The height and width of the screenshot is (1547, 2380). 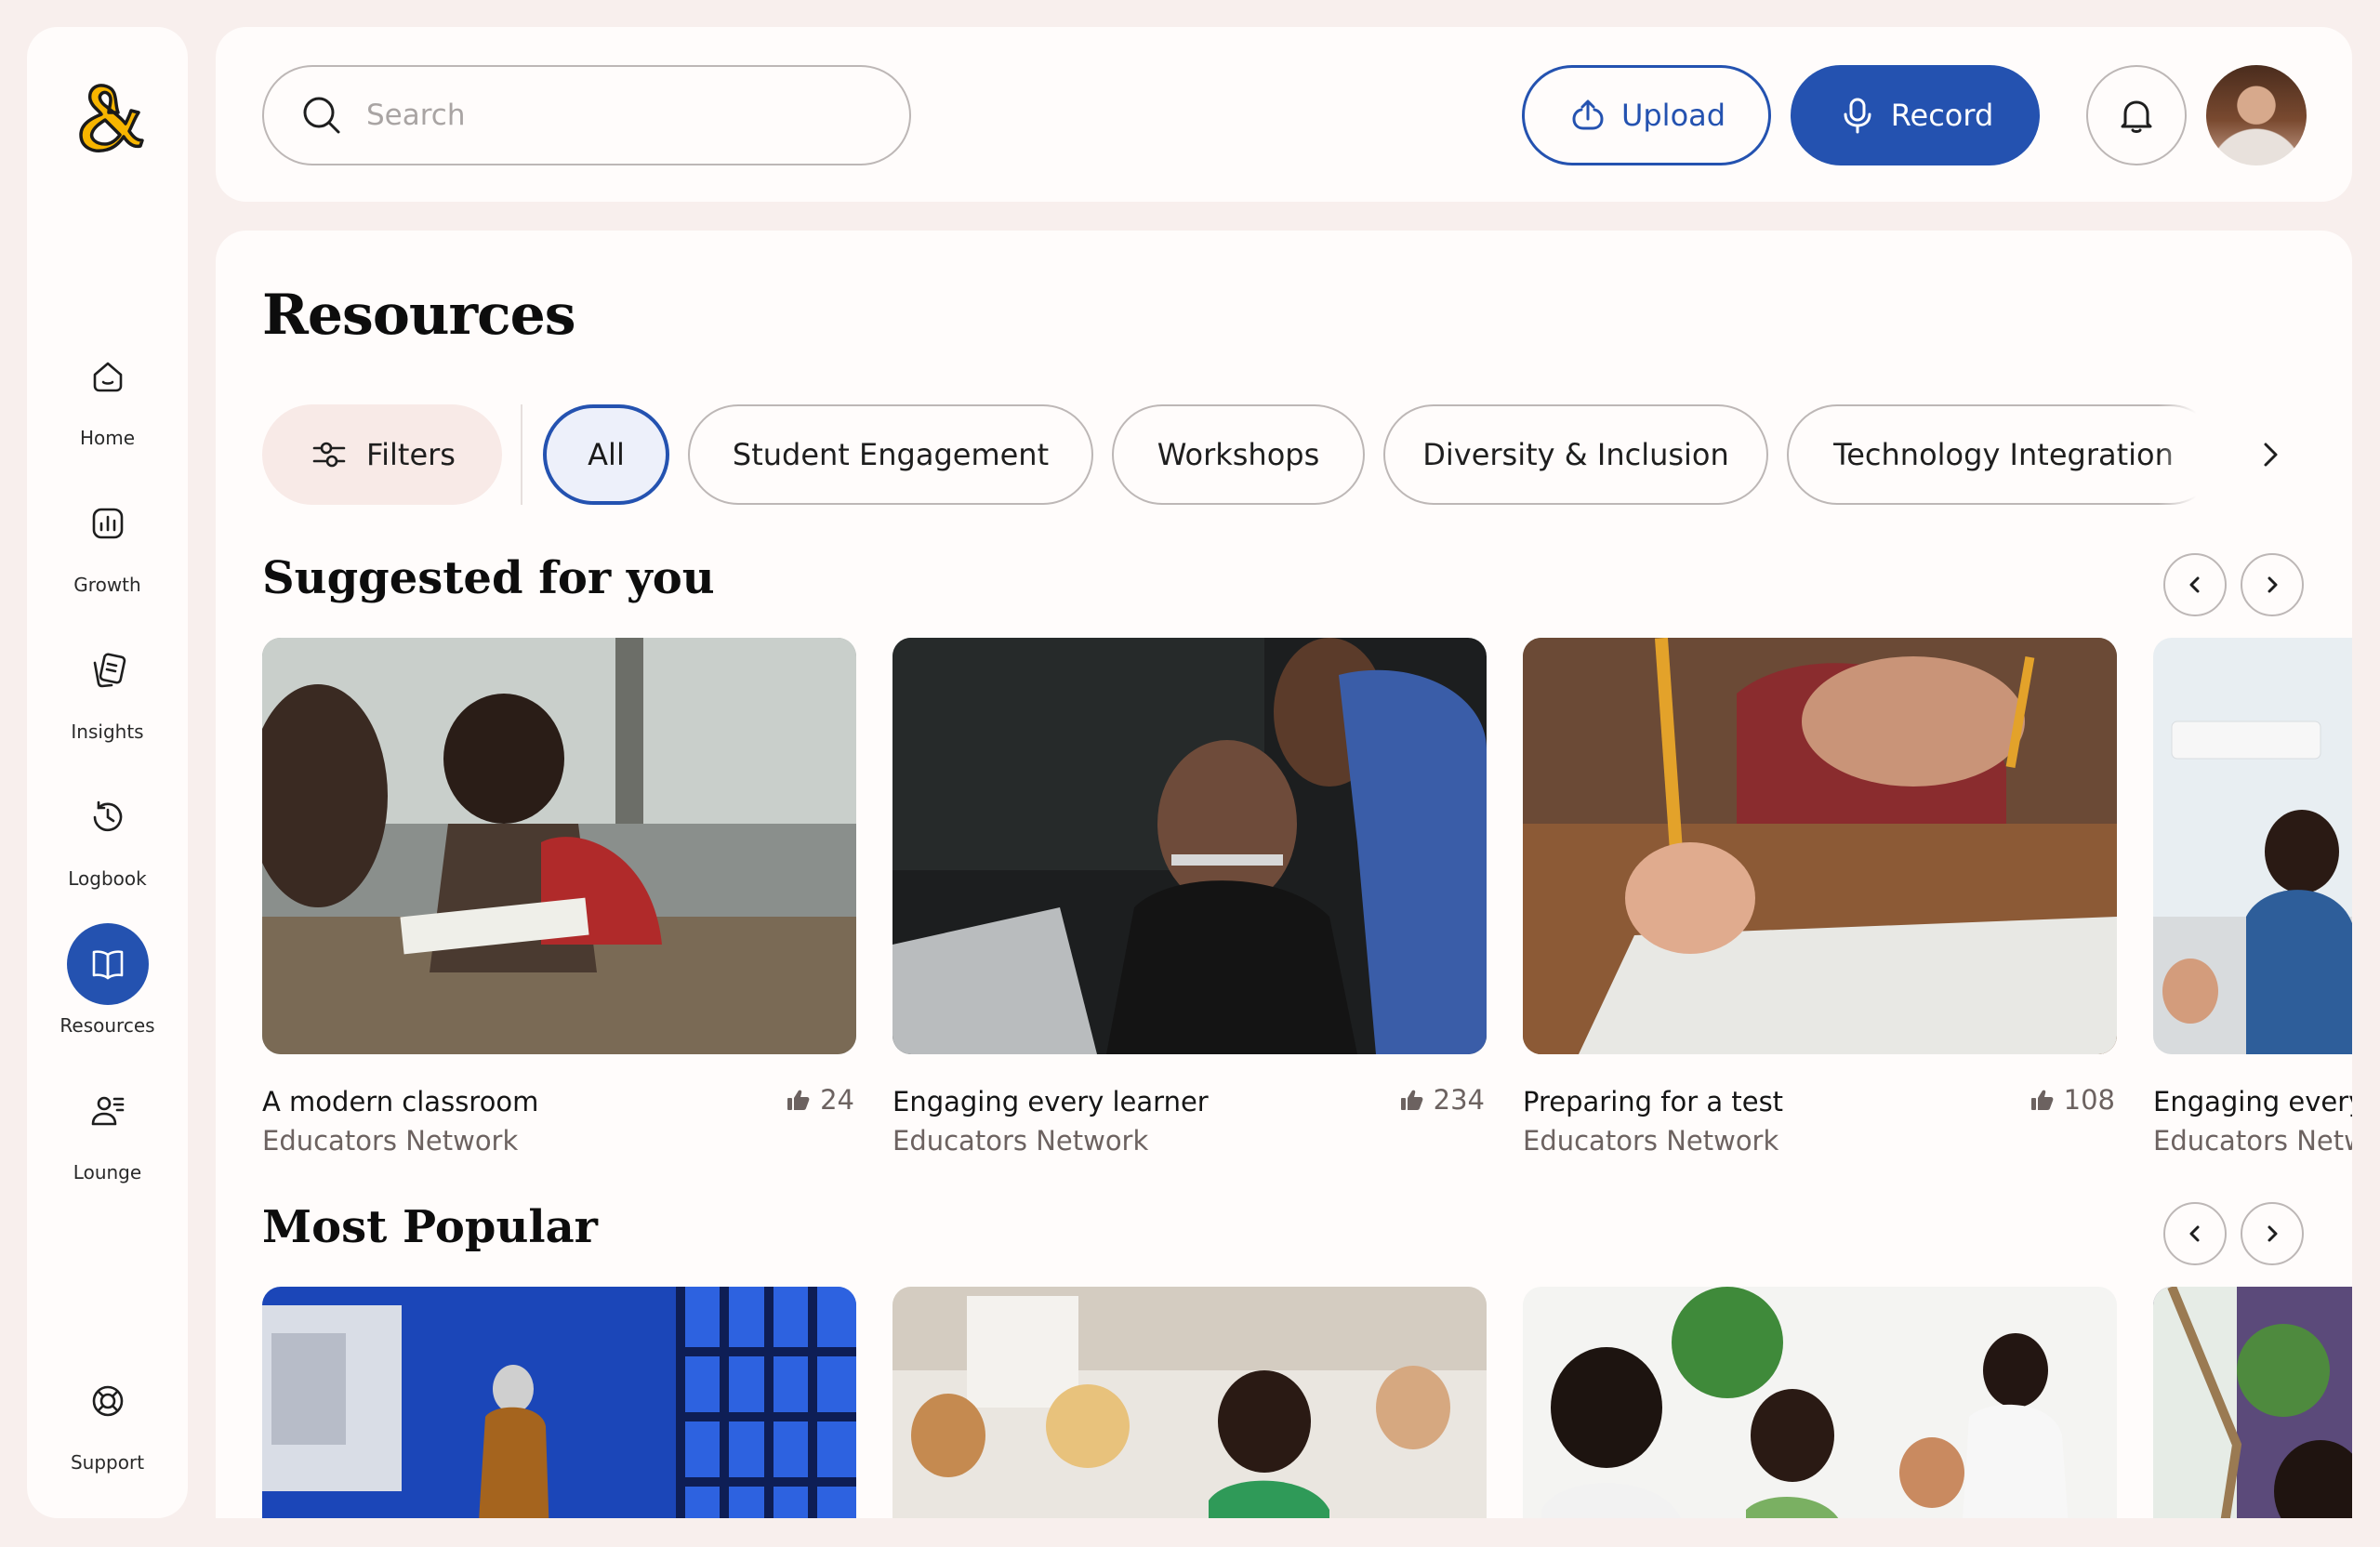 I want to click on chip-divider, so click(x=521, y=454).